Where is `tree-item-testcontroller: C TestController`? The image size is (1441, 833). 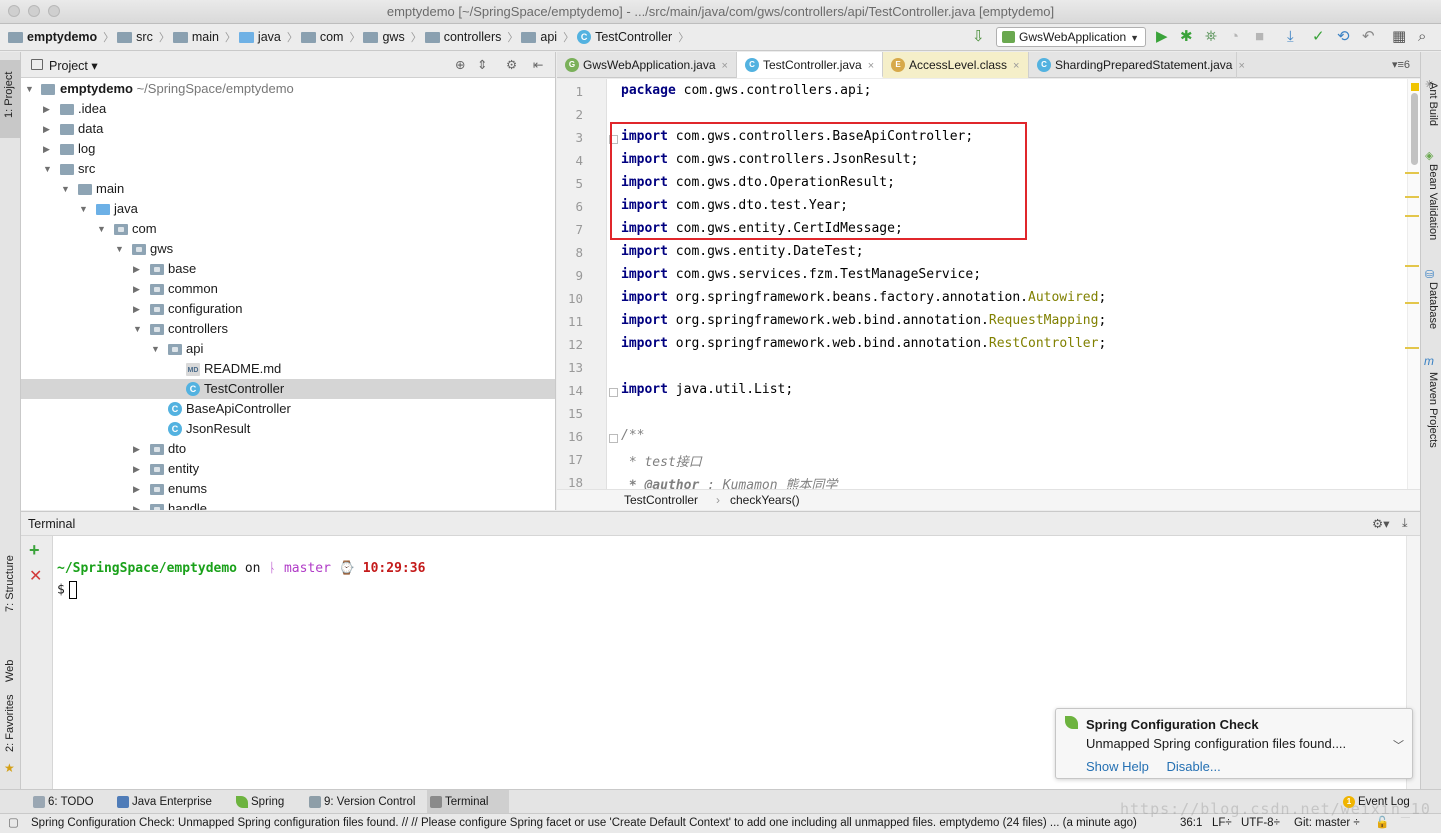 tree-item-testcontroller: C TestController is located at coordinates (288, 389).